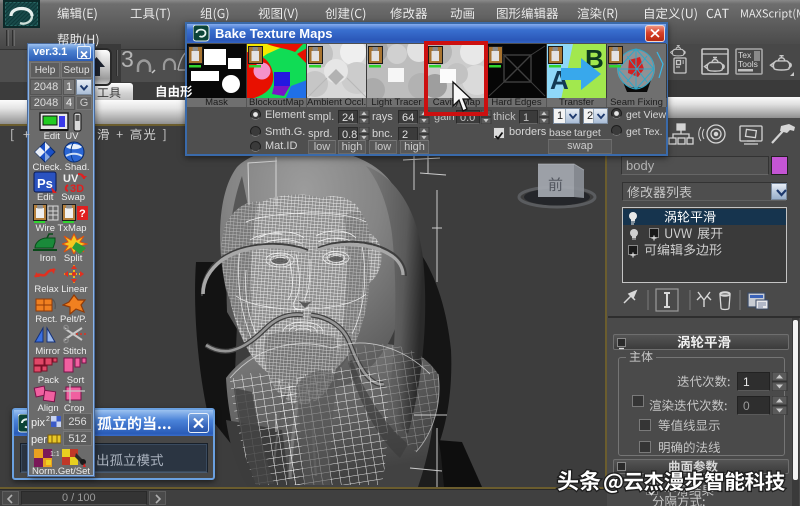  What do you see at coordinates (748, 64) in the screenshot?
I see `svg-text: Tools` at bounding box center [748, 64].